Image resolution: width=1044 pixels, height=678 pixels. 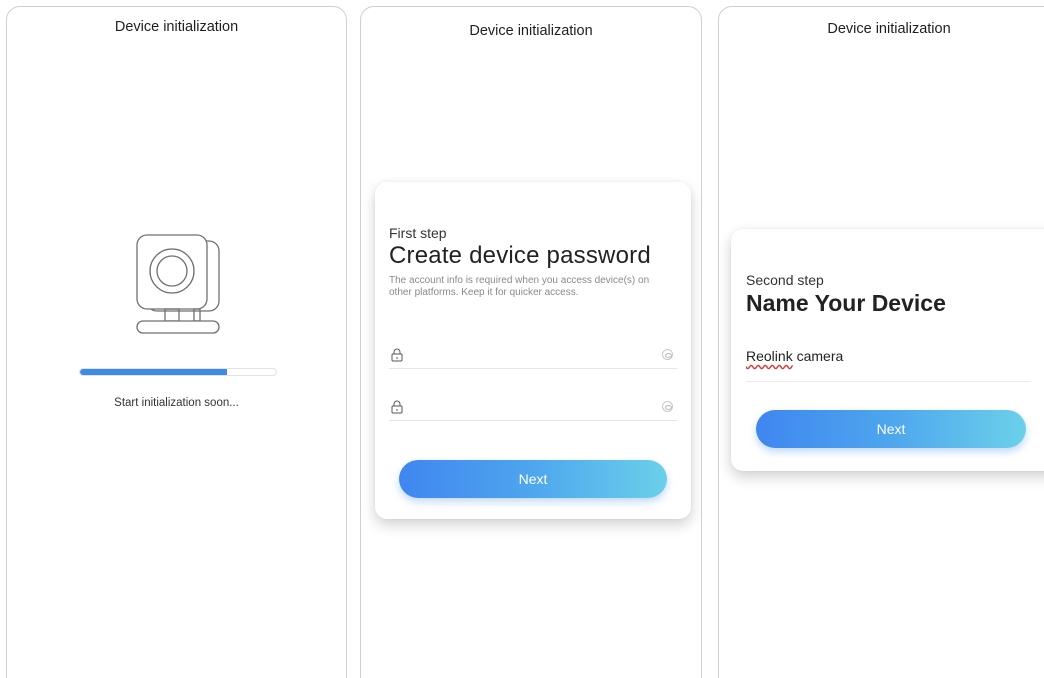 I want to click on step-heading: Create device password, so click(x=520, y=255).